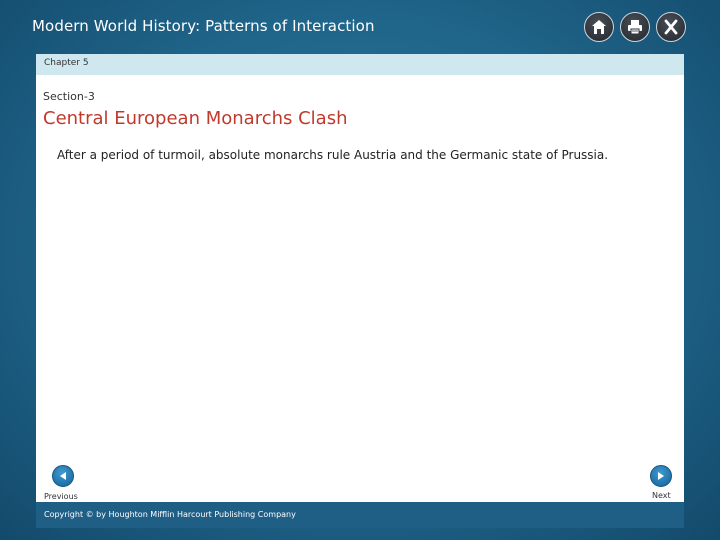  I want to click on section-label: Section-3, so click(69, 96).